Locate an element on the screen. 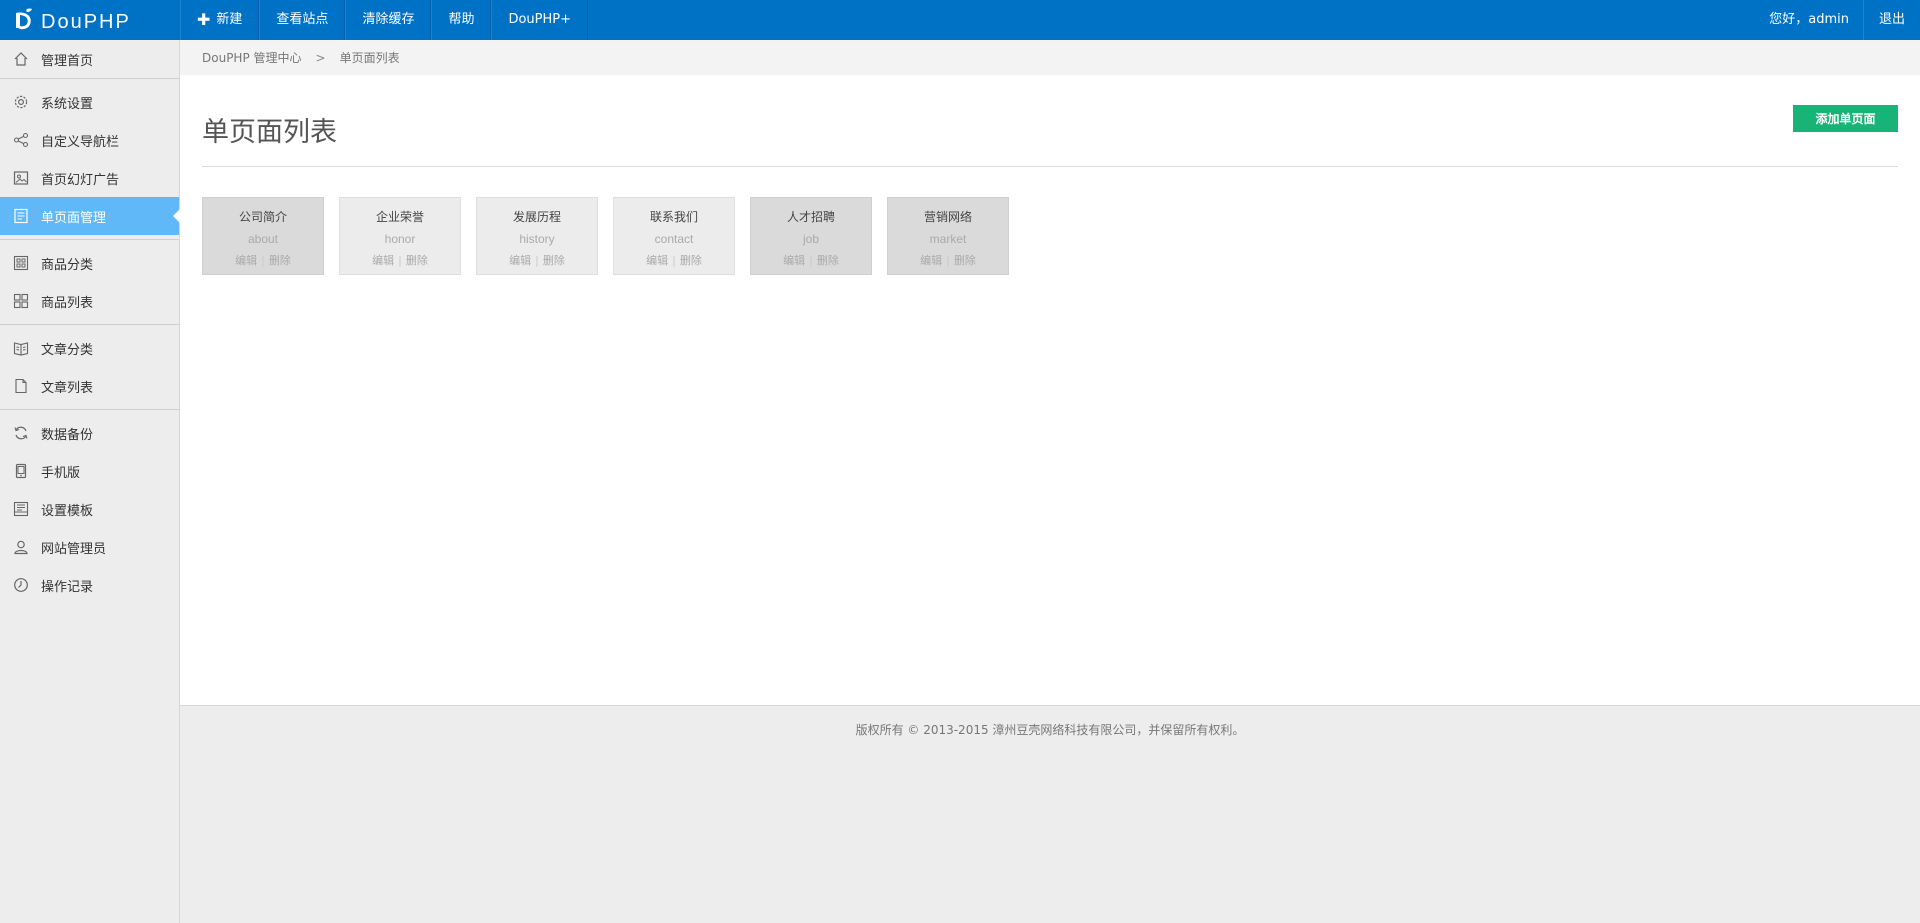  sidebar-item-product-list: 商品列表 is located at coordinates (89, 301).